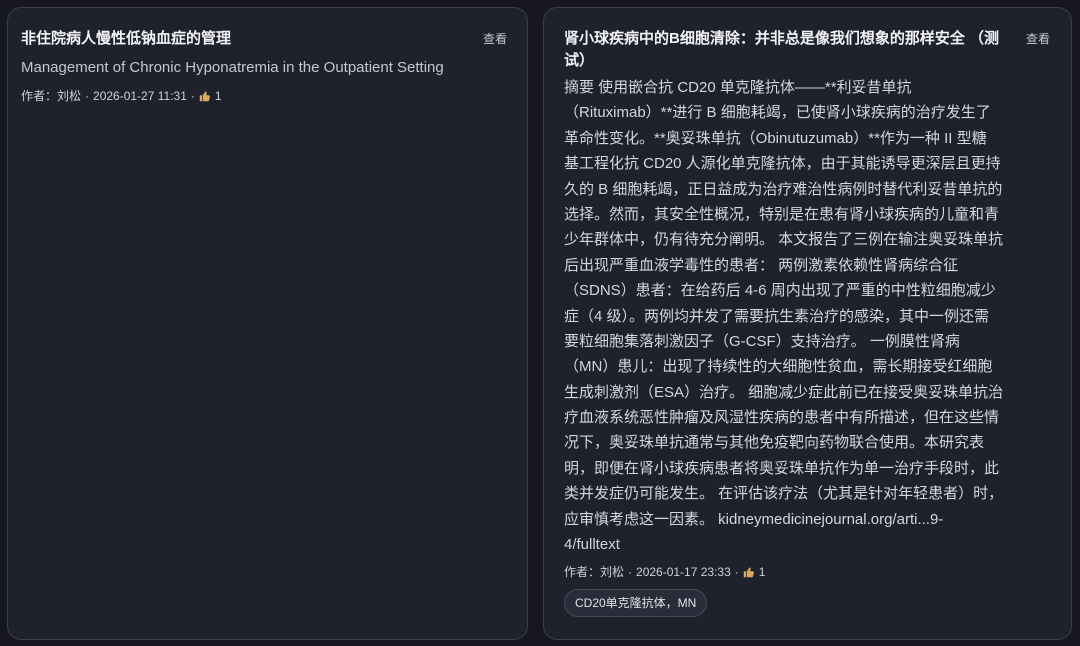  I want to click on abstract-line: 明，即便在肾小球疾病患者将奥妥珠单抗作为单一治疗手段时，此, so click(782, 468).